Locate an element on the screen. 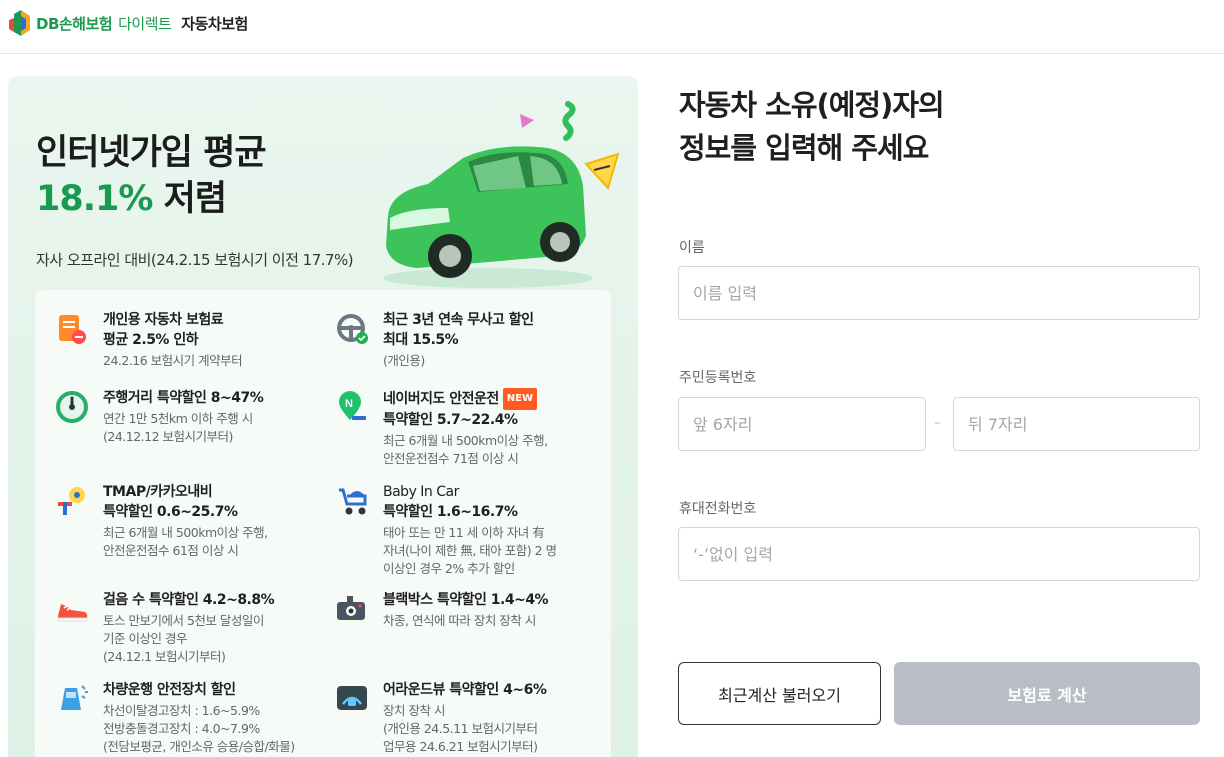 Image resolution: width=1224 pixels, height=757 pixels. svg-text: N is located at coordinates (349, 404).